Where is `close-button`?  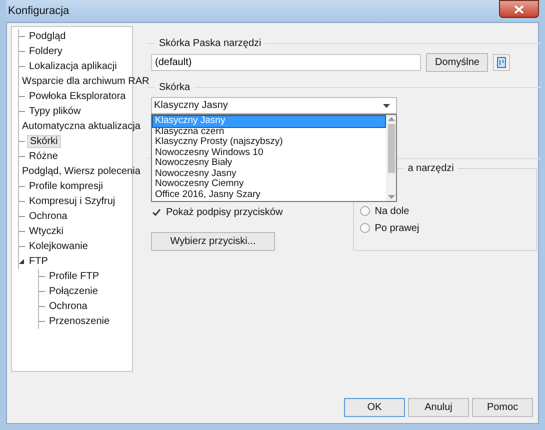
close-button is located at coordinates (519, 9).